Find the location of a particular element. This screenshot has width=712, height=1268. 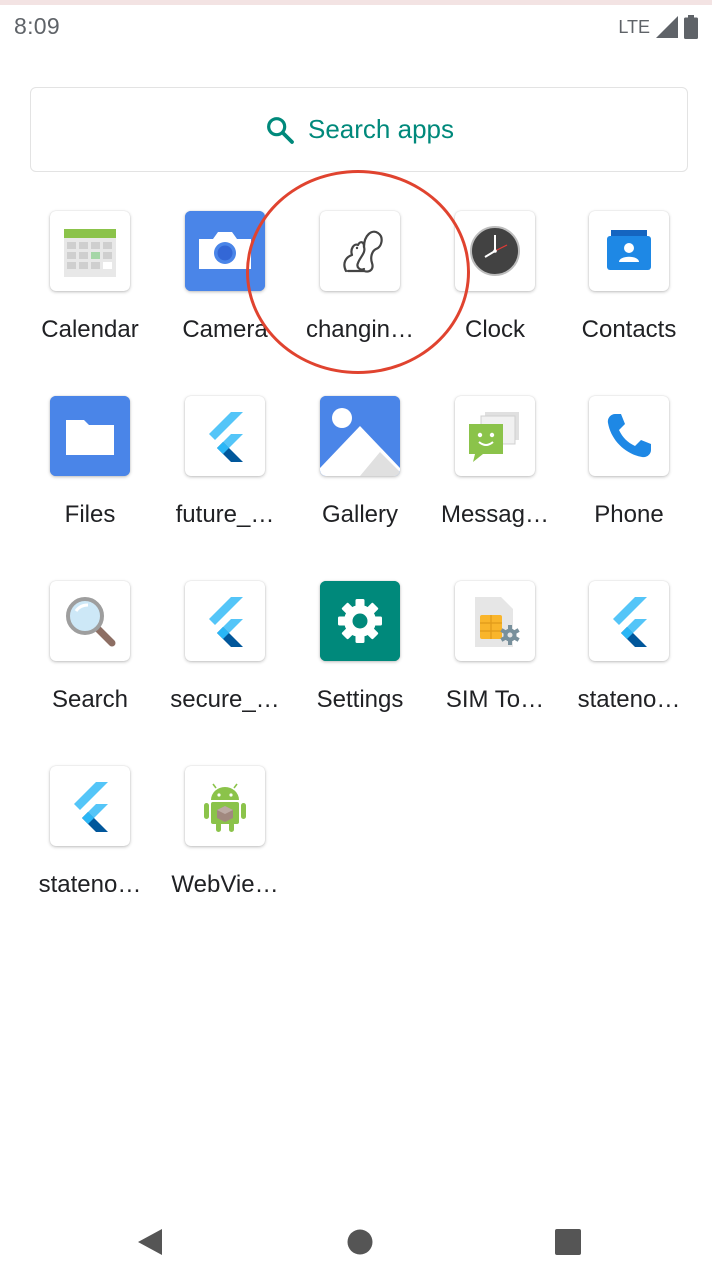

folder-icon is located at coordinates (90, 436).